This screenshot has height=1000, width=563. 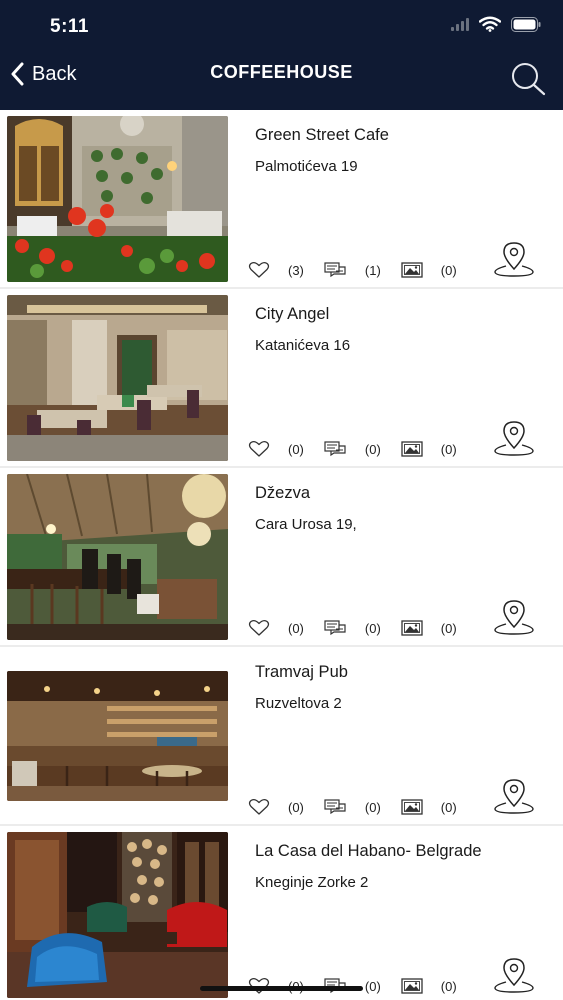 I want to click on likes-stat: (3), so click(x=286, y=270).